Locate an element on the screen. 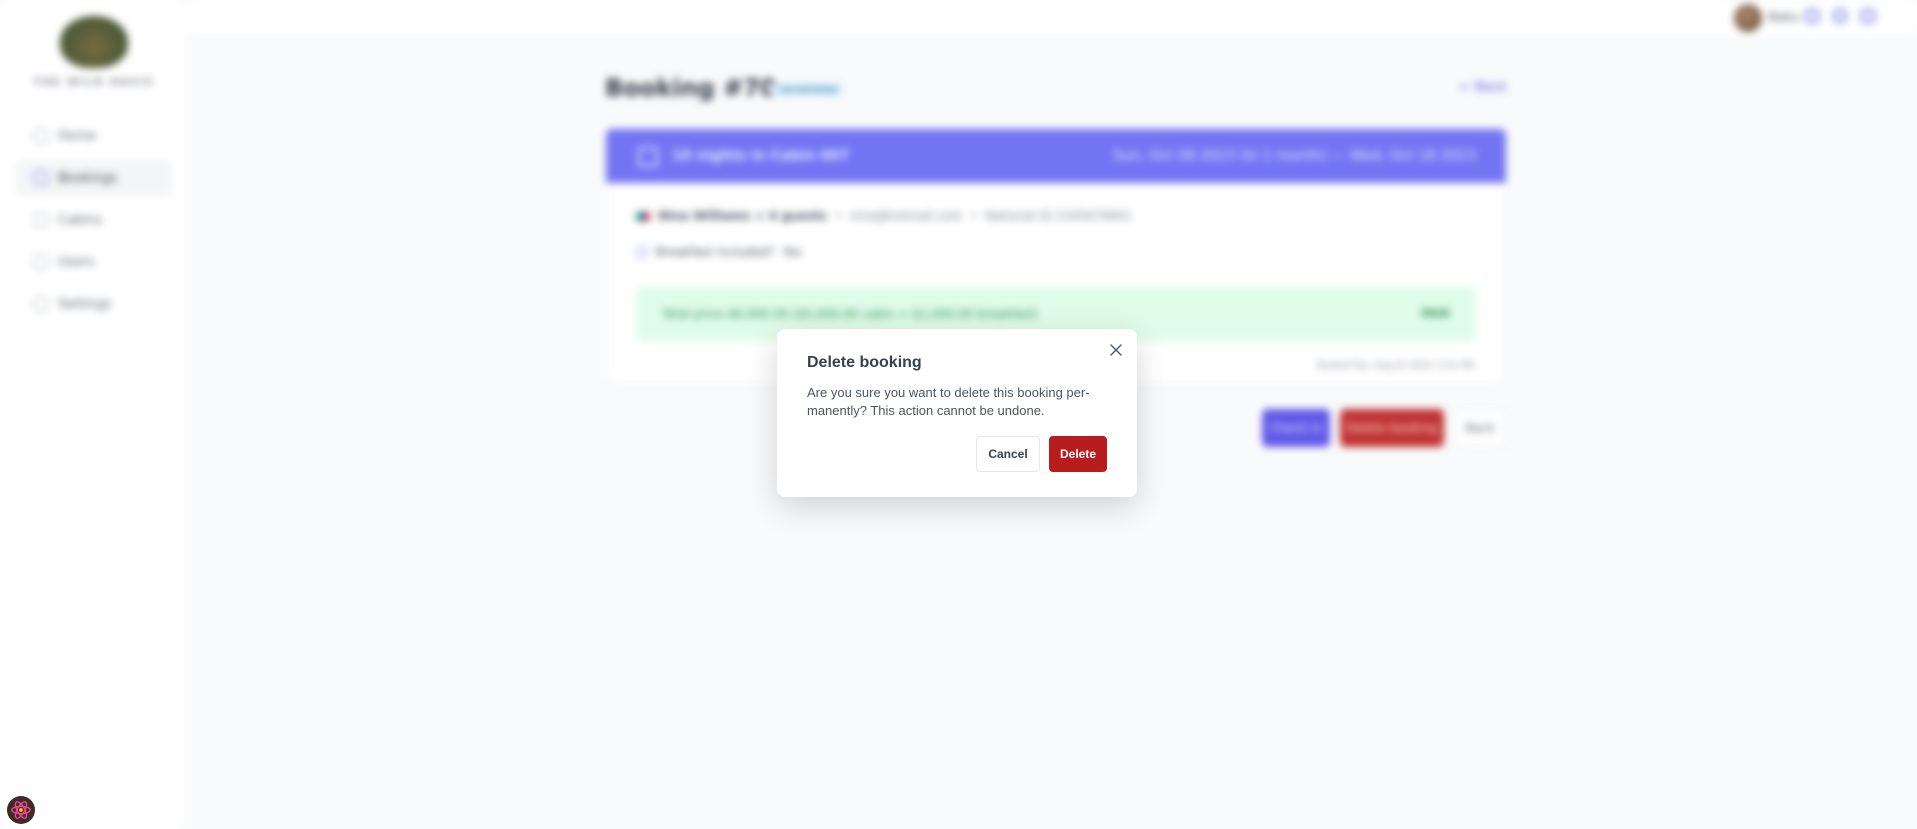 This screenshot has width=1917, height=829. close-icon is located at coordinates (1116, 350).